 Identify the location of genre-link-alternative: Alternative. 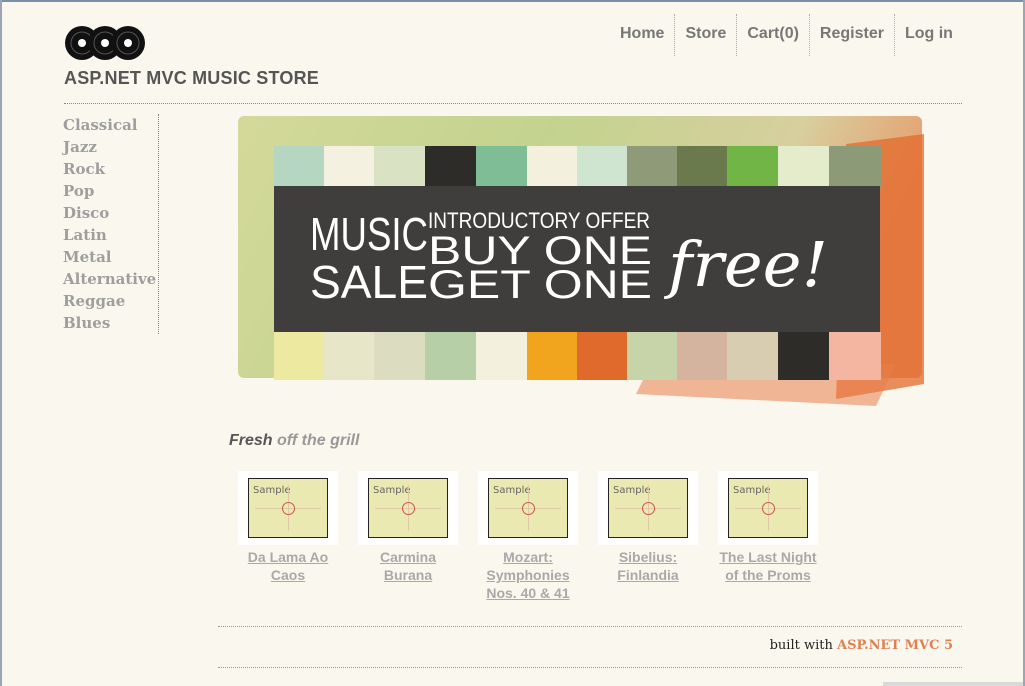
(110, 279).